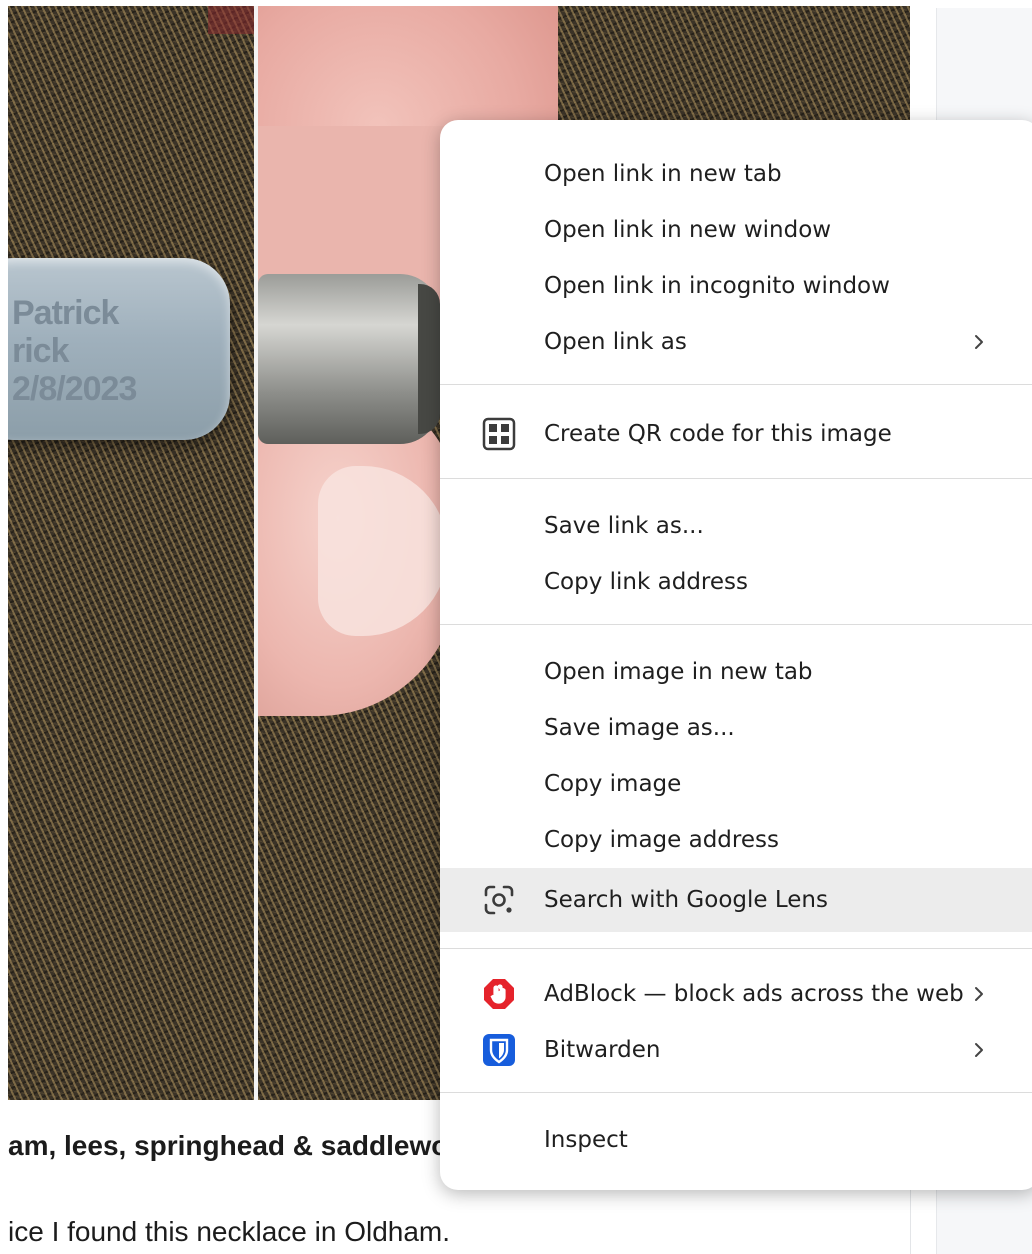 The height and width of the screenshot is (1254, 1032). What do you see at coordinates (65, 313) in the screenshot?
I see `tag-line-1: Patrick` at bounding box center [65, 313].